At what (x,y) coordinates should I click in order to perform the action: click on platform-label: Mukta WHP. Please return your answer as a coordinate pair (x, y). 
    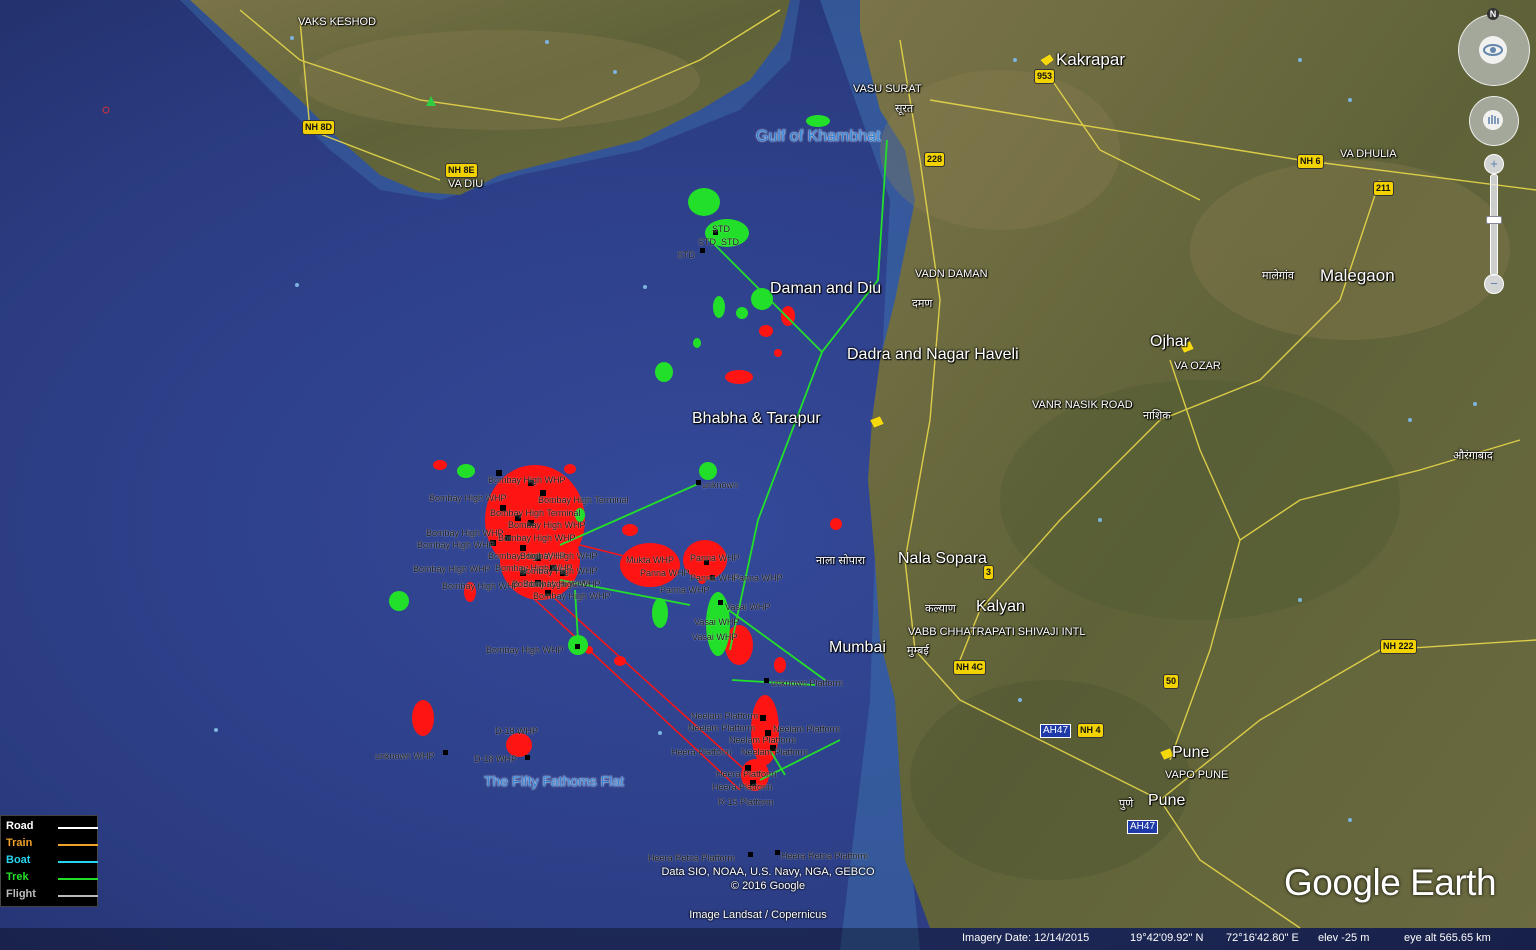
    Looking at the image, I should click on (650, 560).